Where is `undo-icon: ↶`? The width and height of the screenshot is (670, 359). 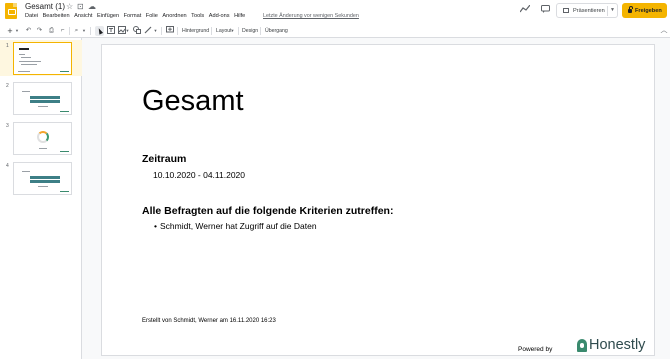
undo-icon: ↶ is located at coordinates (28, 31).